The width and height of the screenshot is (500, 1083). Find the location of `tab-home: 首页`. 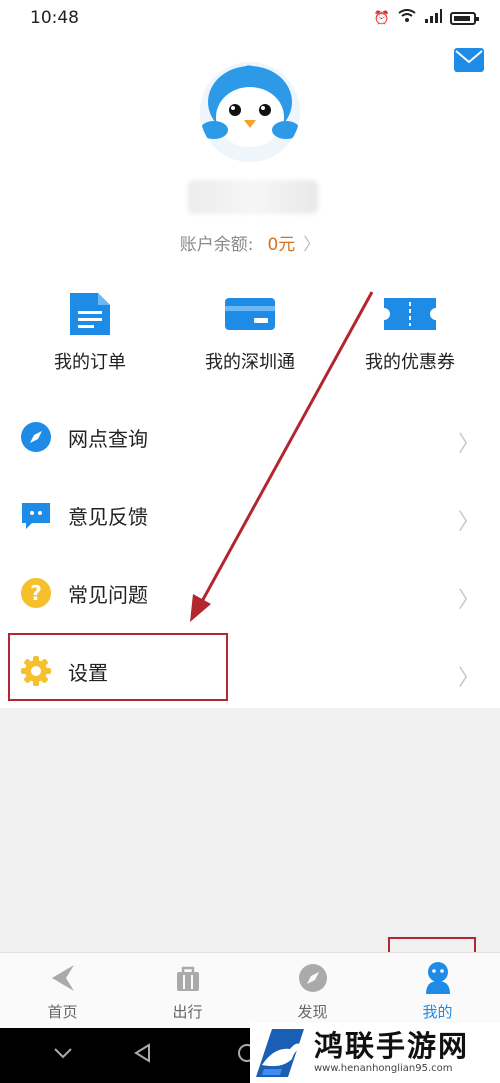

tab-home: 首页 is located at coordinates (62, 990).